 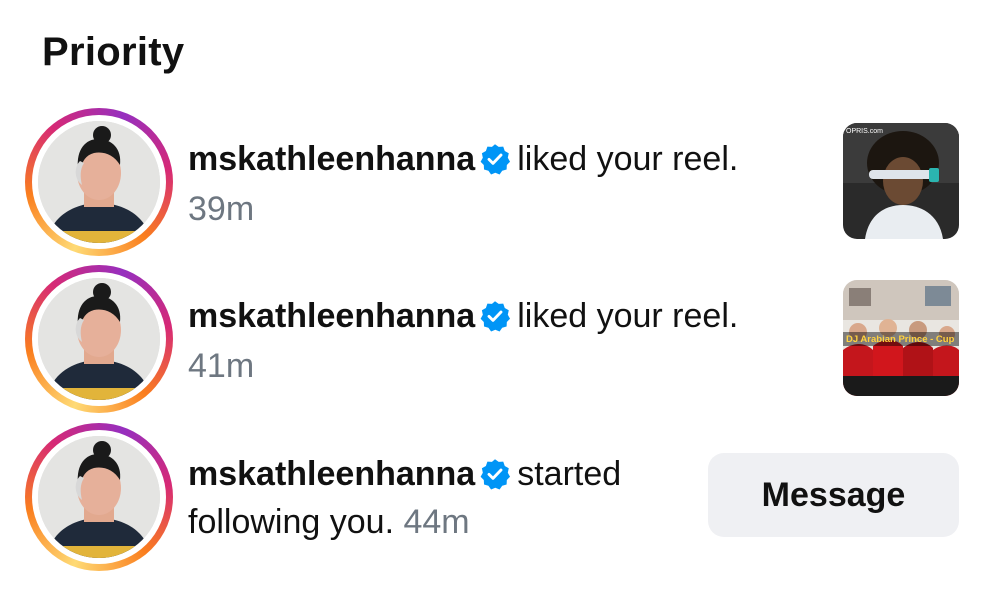 What do you see at coordinates (864, 131) in the screenshot?
I see `thumbnail-watermark: OPRIS.com` at bounding box center [864, 131].